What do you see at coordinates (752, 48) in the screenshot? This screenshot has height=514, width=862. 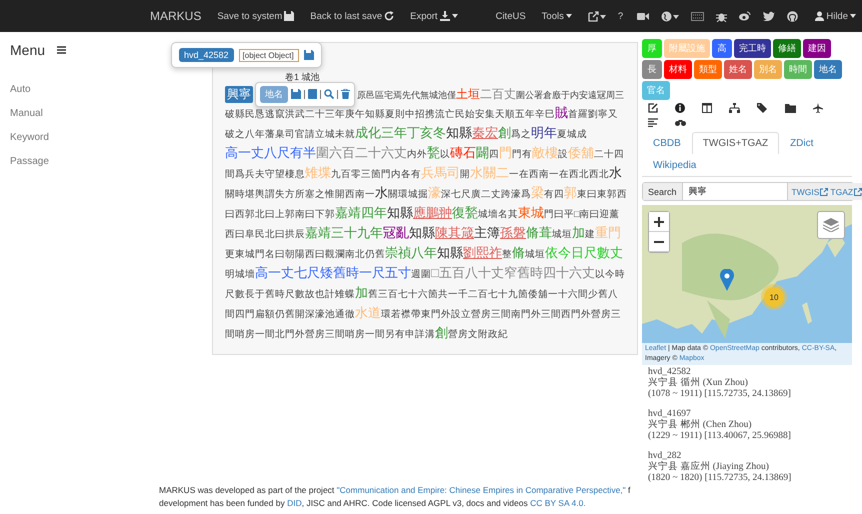 I see `tag-button: 完工時` at bounding box center [752, 48].